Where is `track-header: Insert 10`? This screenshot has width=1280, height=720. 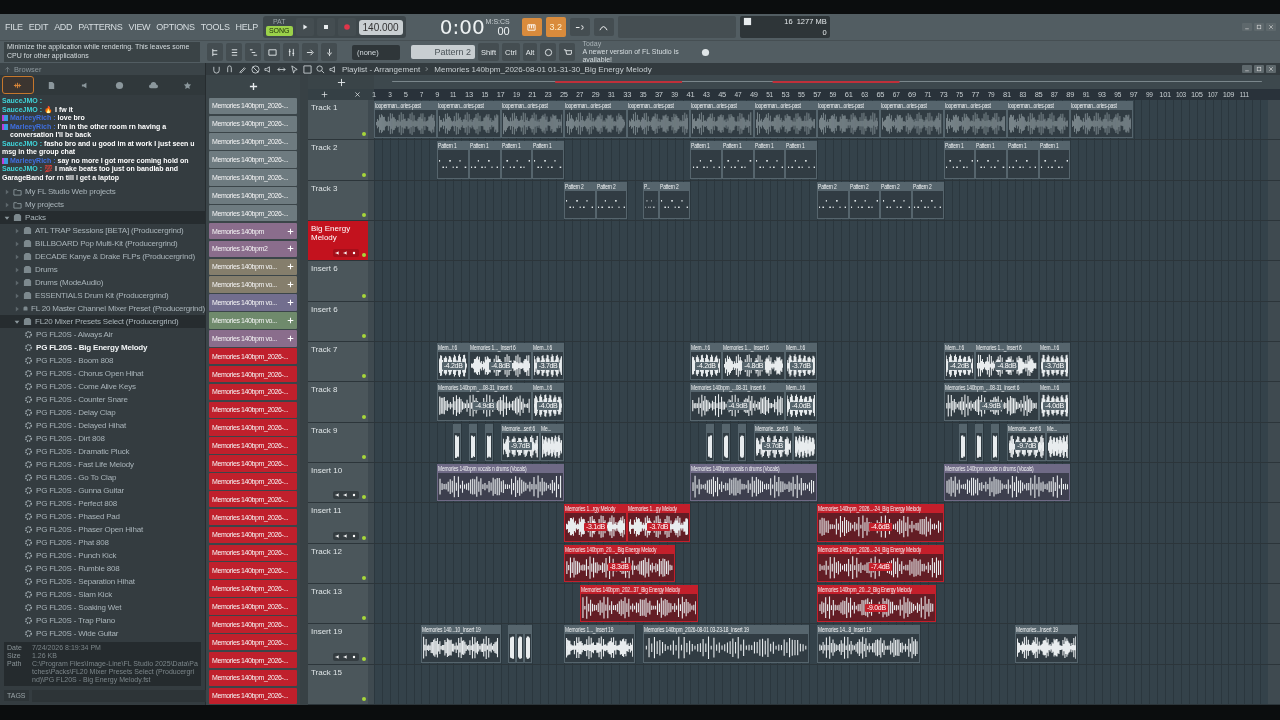
track-header: Insert 10 is located at coordinates (338, 482).